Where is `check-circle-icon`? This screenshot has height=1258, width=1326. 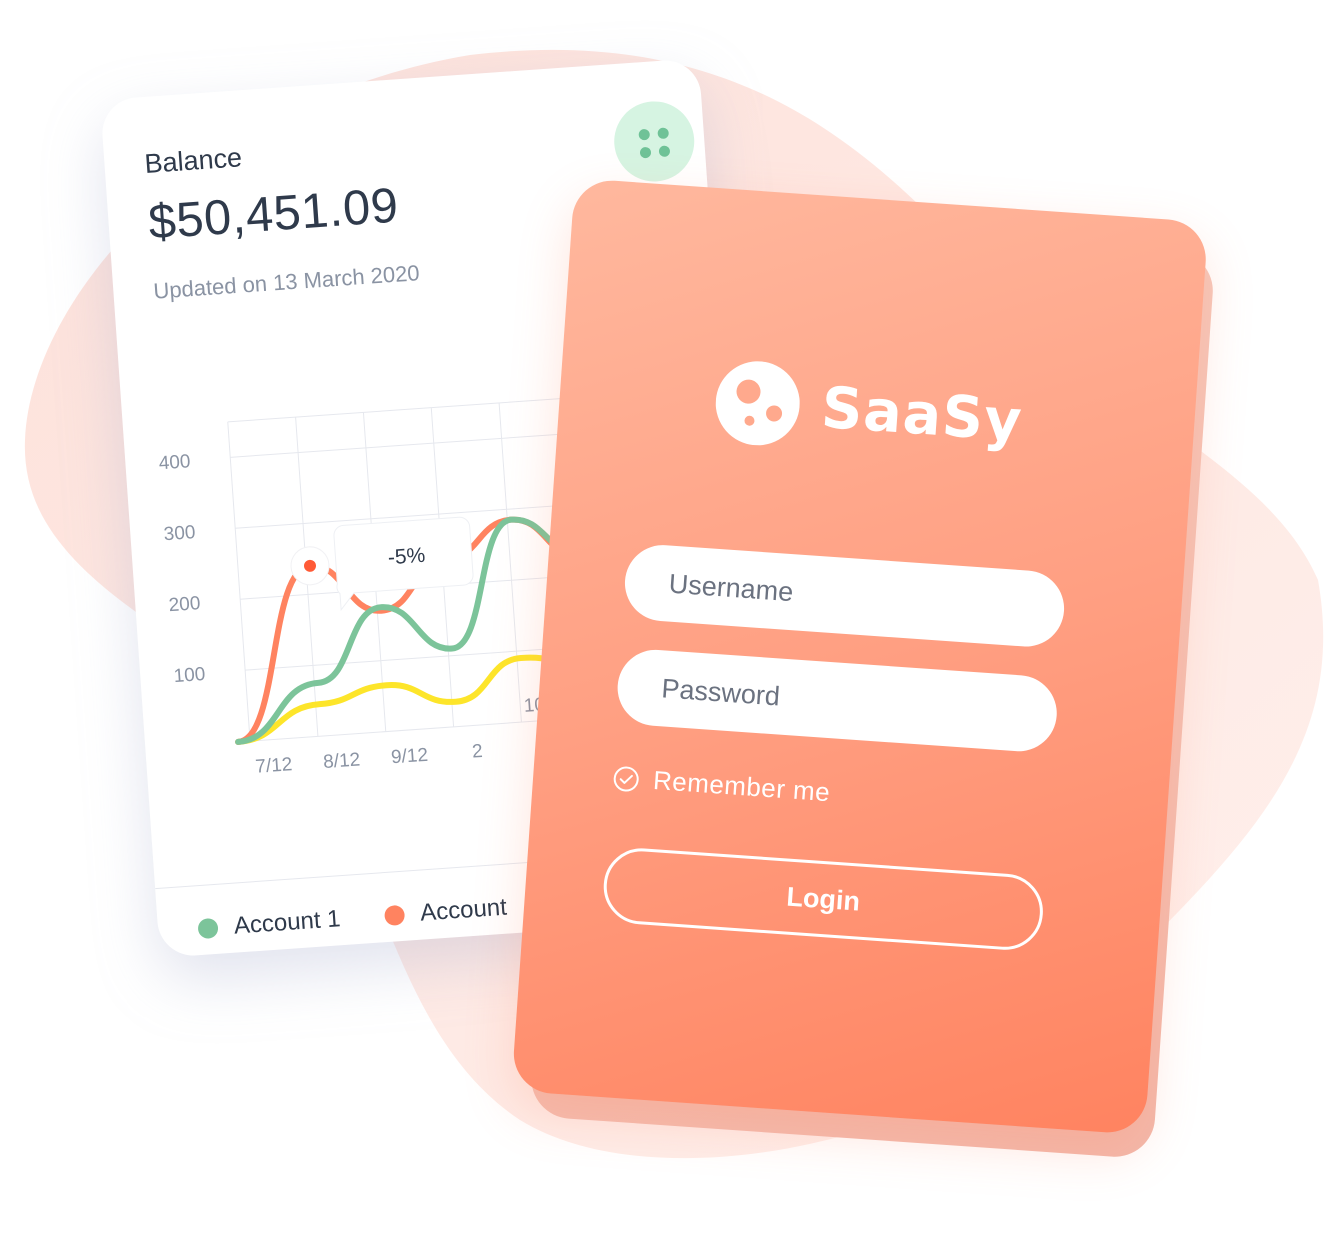 check-circle-icon is located at coordinates (626, 779).